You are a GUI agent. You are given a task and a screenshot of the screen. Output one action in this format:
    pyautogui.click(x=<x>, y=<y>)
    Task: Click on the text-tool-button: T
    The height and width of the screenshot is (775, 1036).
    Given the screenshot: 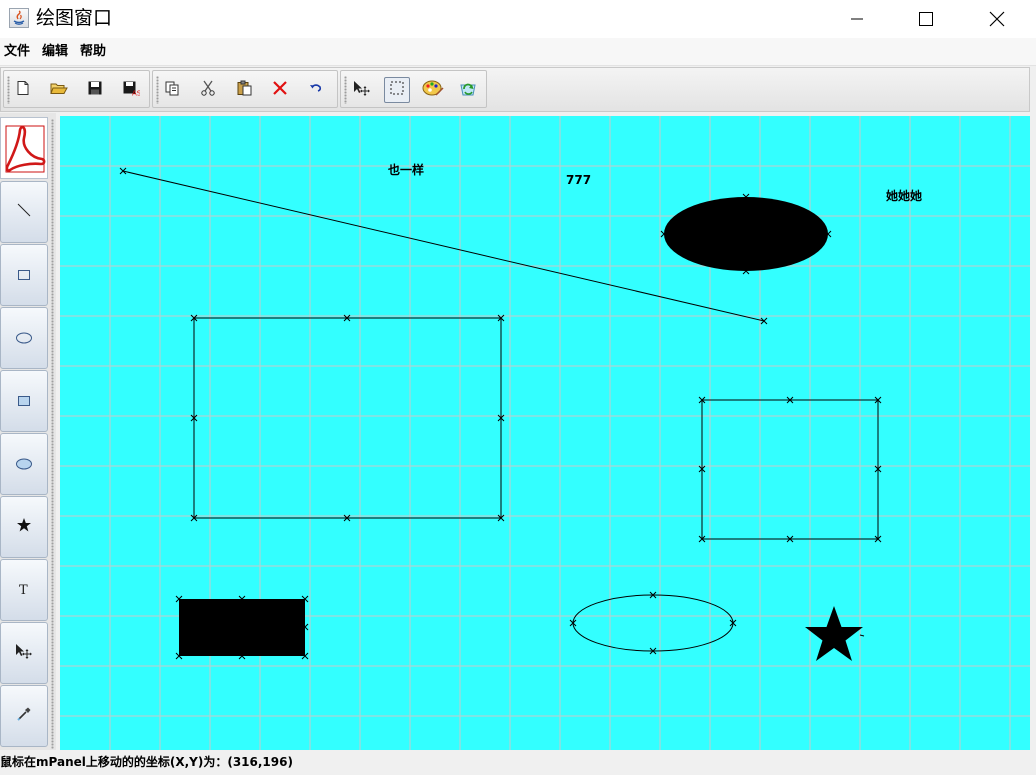 What is the action you would take?
    pyautogui.click(x=24, y=590)
    